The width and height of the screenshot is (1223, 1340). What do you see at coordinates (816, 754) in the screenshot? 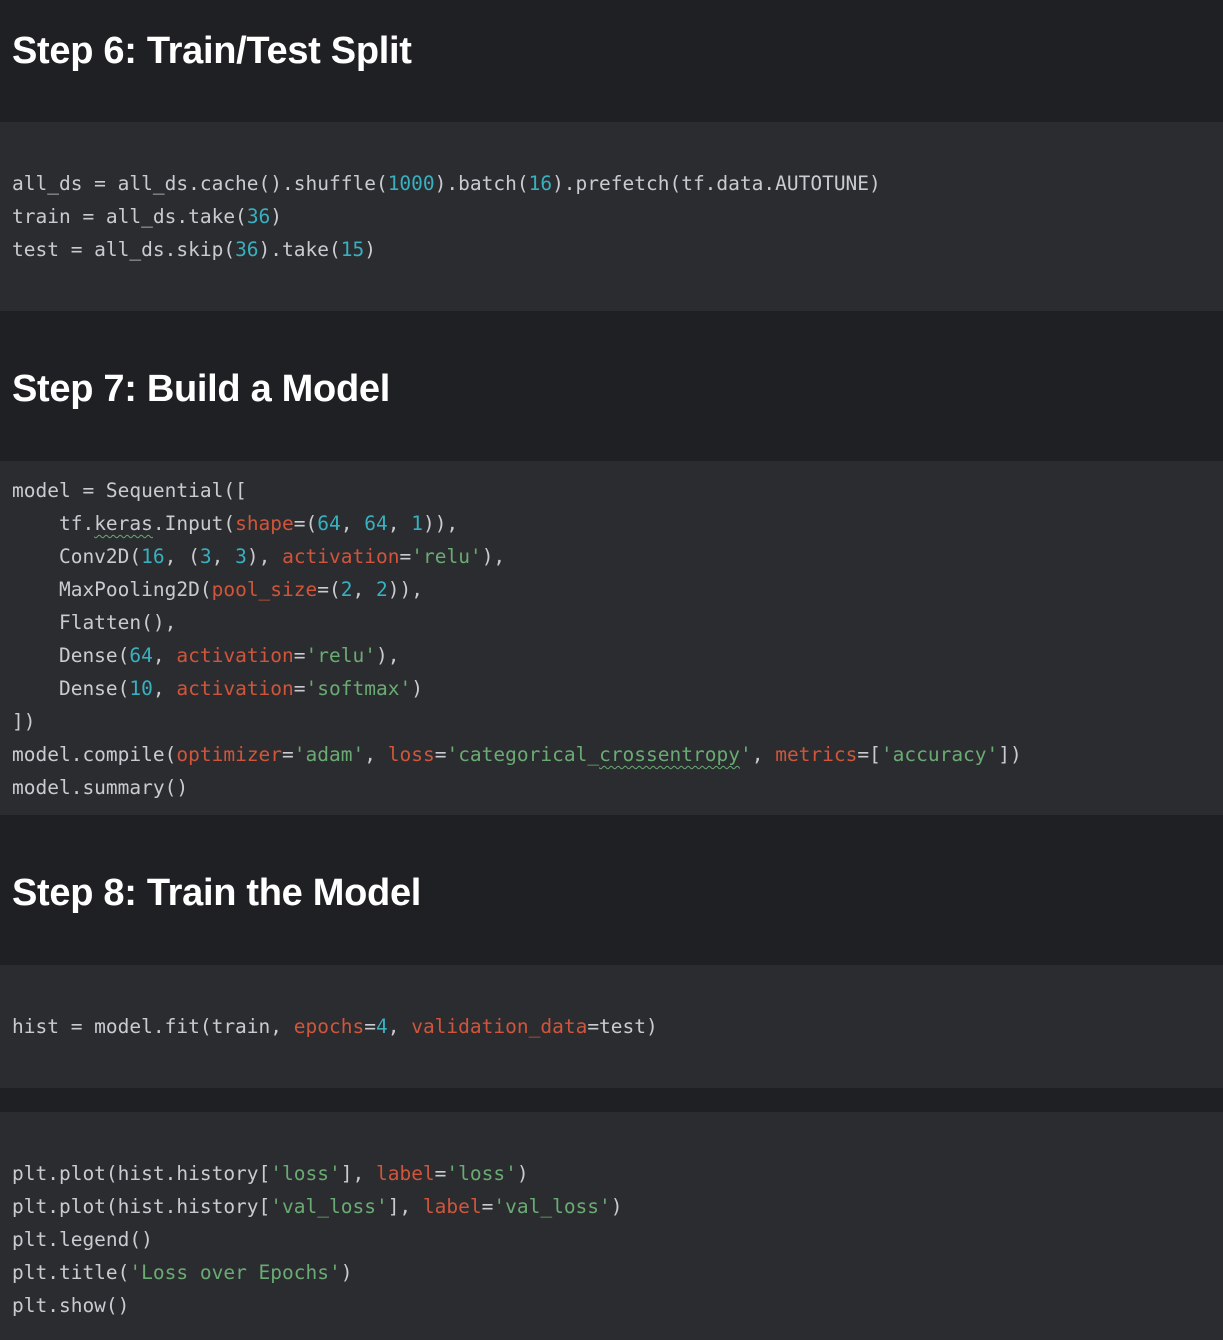
I see `keyword-arg-token: metrics` at bounding box center [816, 754].